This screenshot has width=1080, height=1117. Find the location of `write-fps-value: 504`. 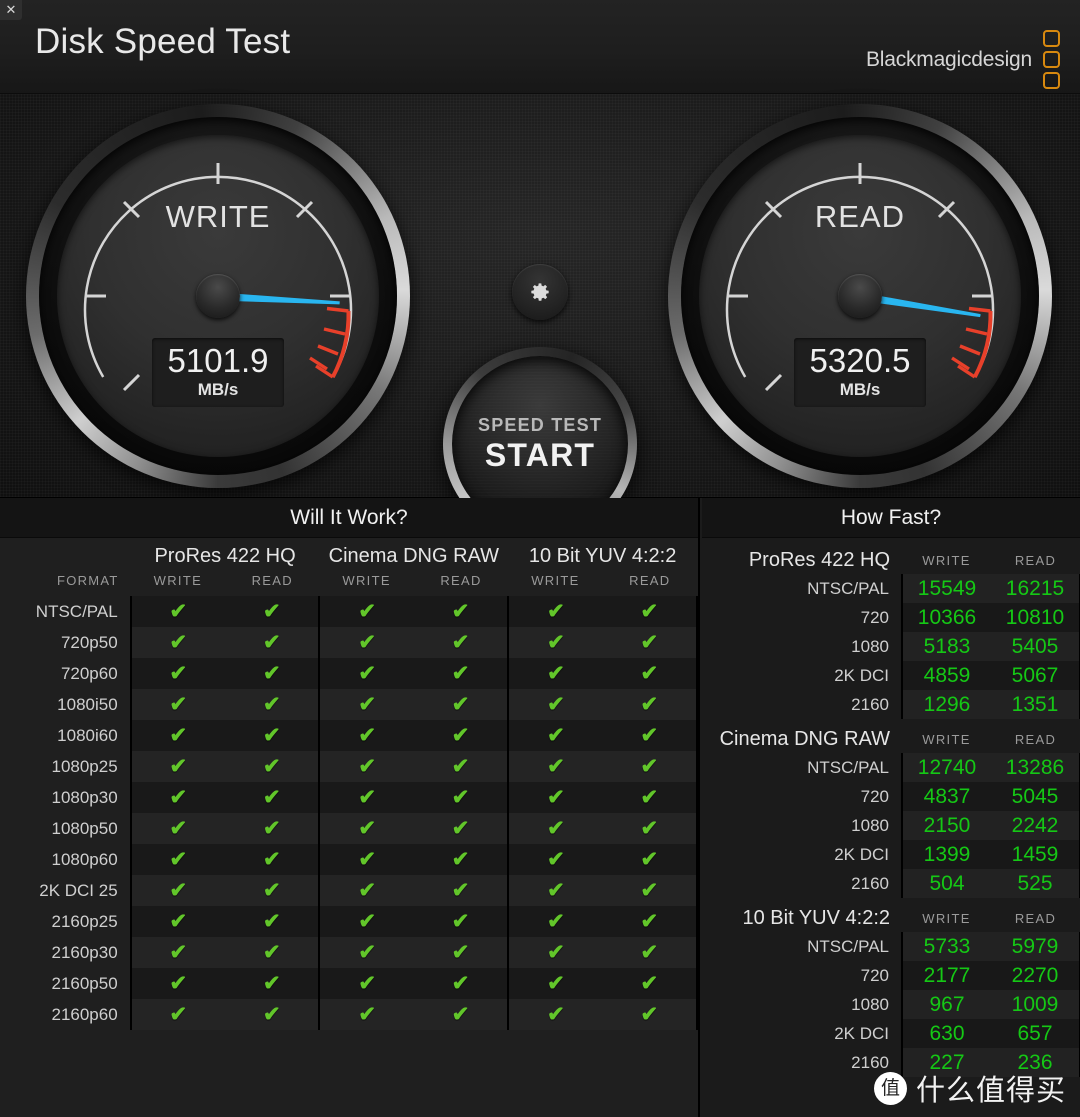

write-fps-value: 504 is located at coordinates (946, 883).